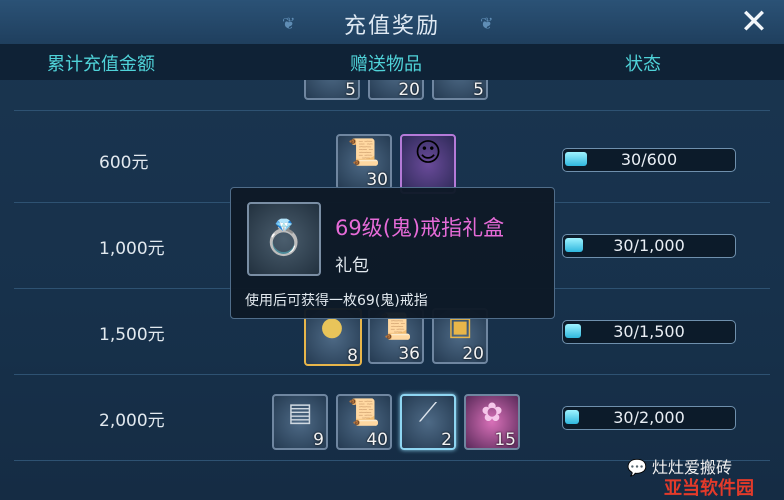 This screenshot has width=784, height=500. What do you see at coordinates (336, 301) in the screenshot?
I see `tooltip-item-description: 使用后可获得一枚69(鬼)戒指` at bounding box center [336, 301].